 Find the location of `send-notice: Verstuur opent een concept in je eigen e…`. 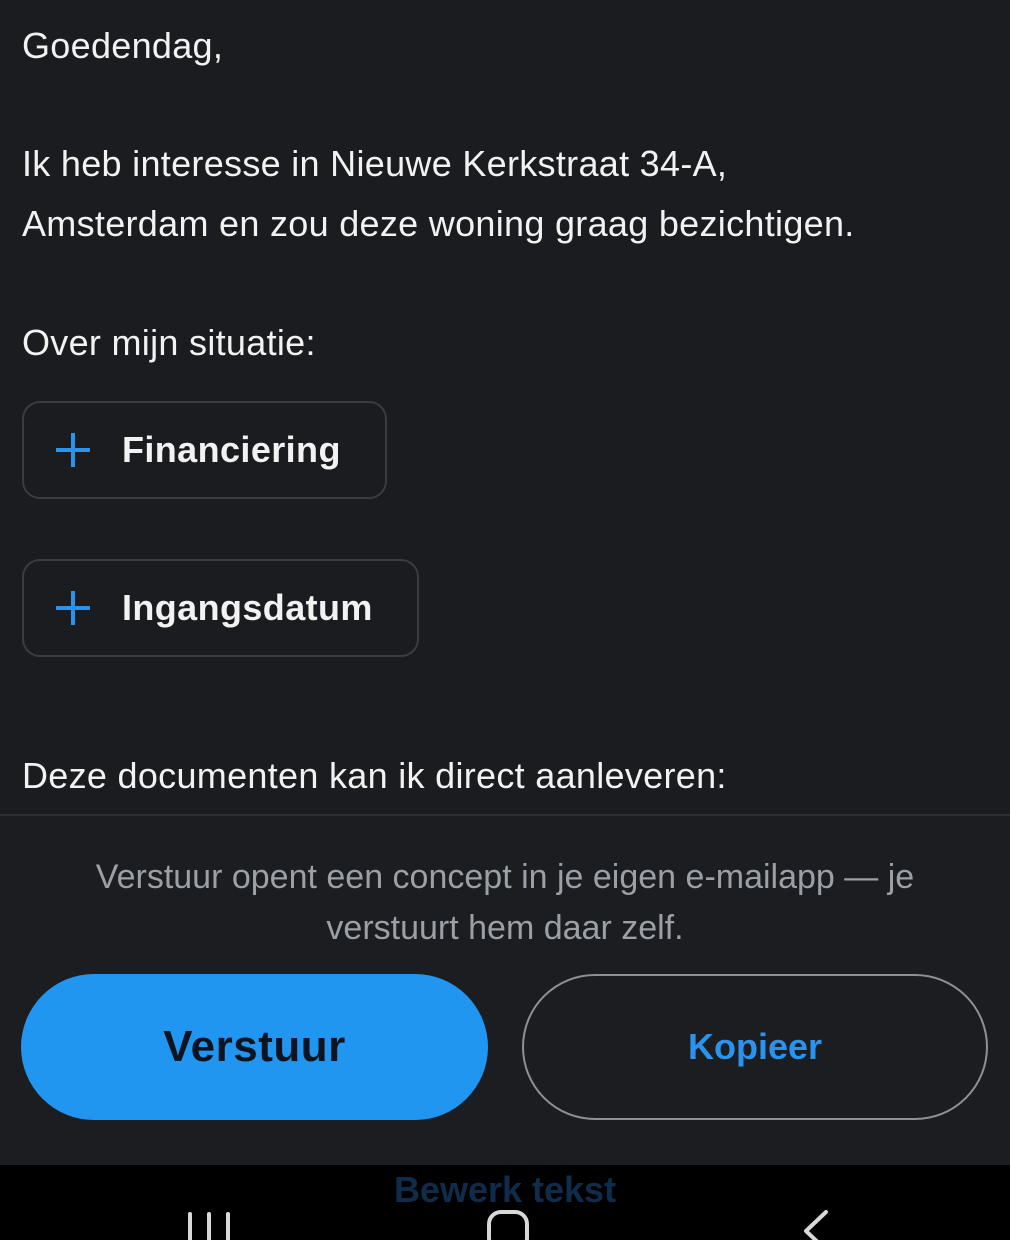

send-notice: Verstuur opent een concept in je eigen e… is located at coordinates (505, 902).